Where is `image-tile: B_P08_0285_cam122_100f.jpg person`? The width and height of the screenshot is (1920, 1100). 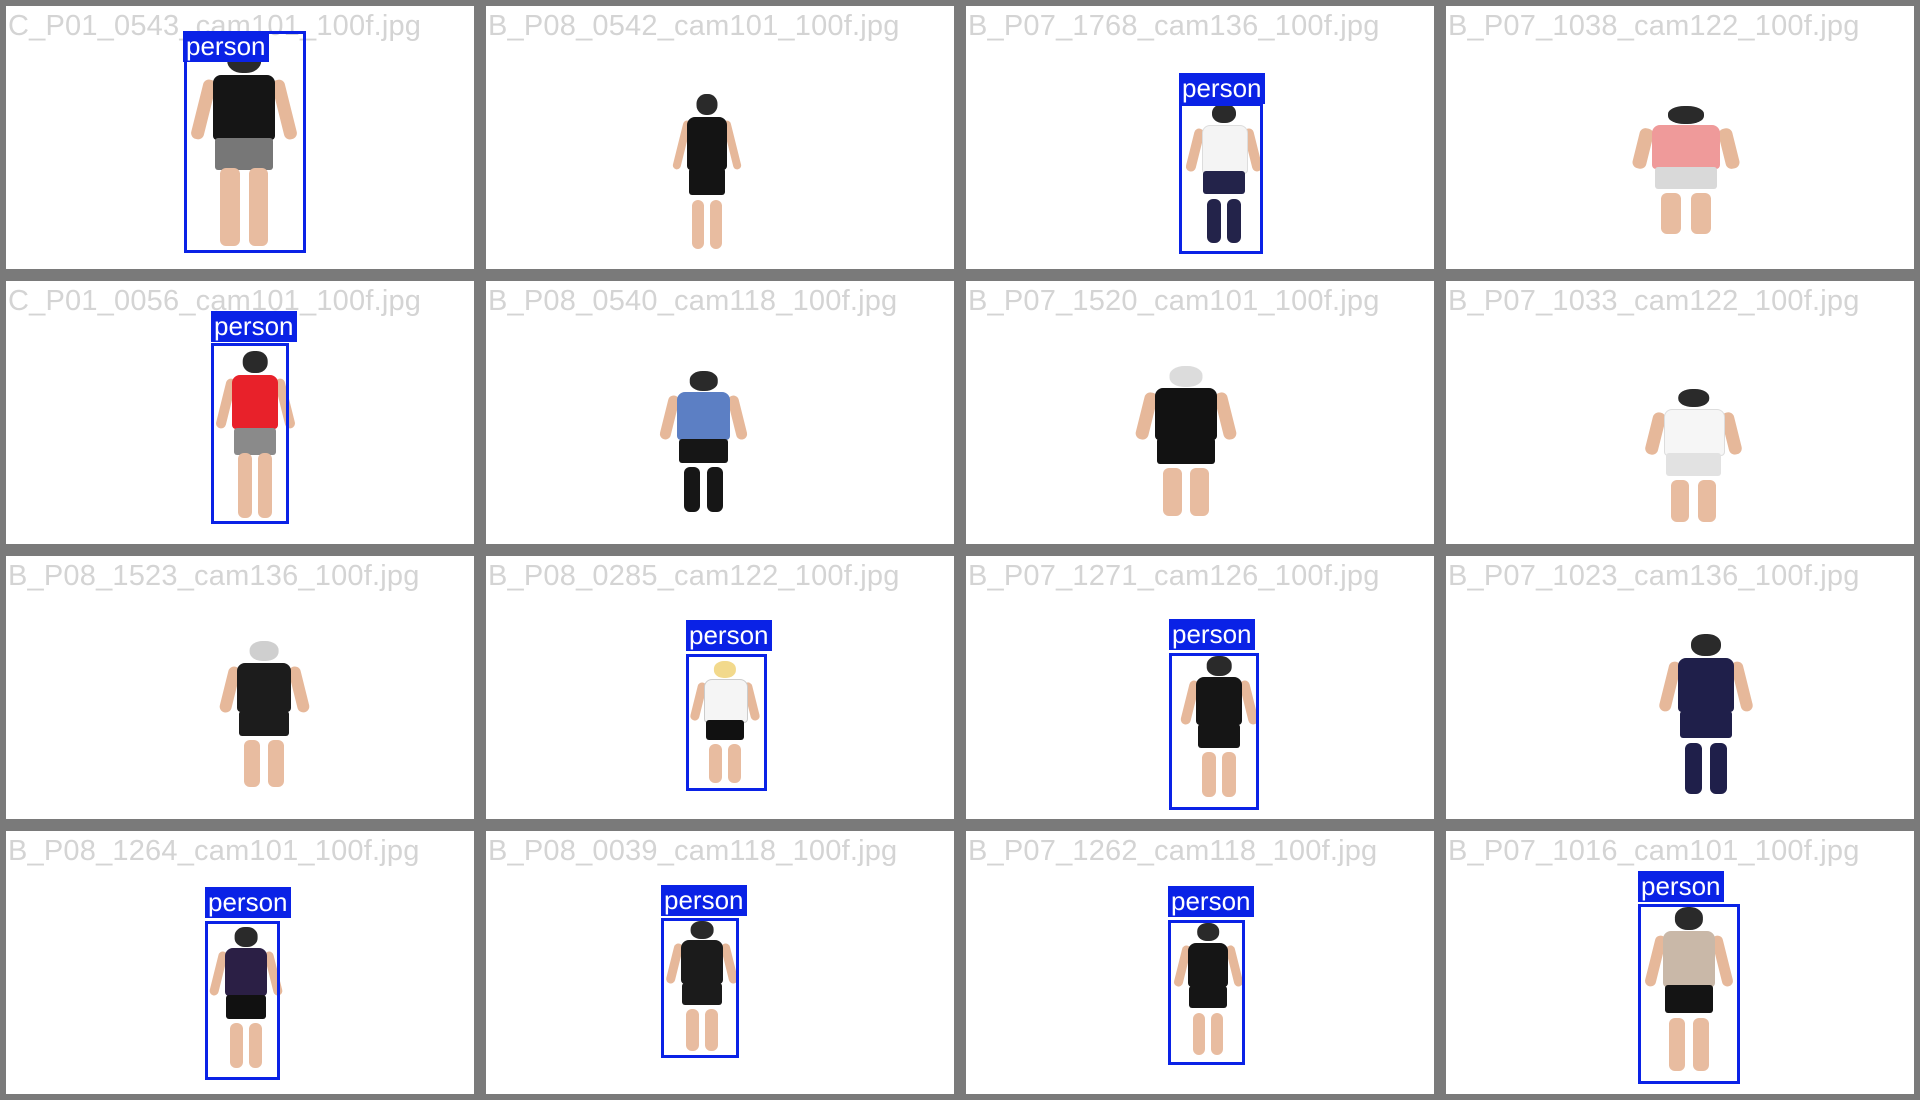
image-tile: B_P08_0285_cam122_100f.jpg person is located at coordinates (720, 687).